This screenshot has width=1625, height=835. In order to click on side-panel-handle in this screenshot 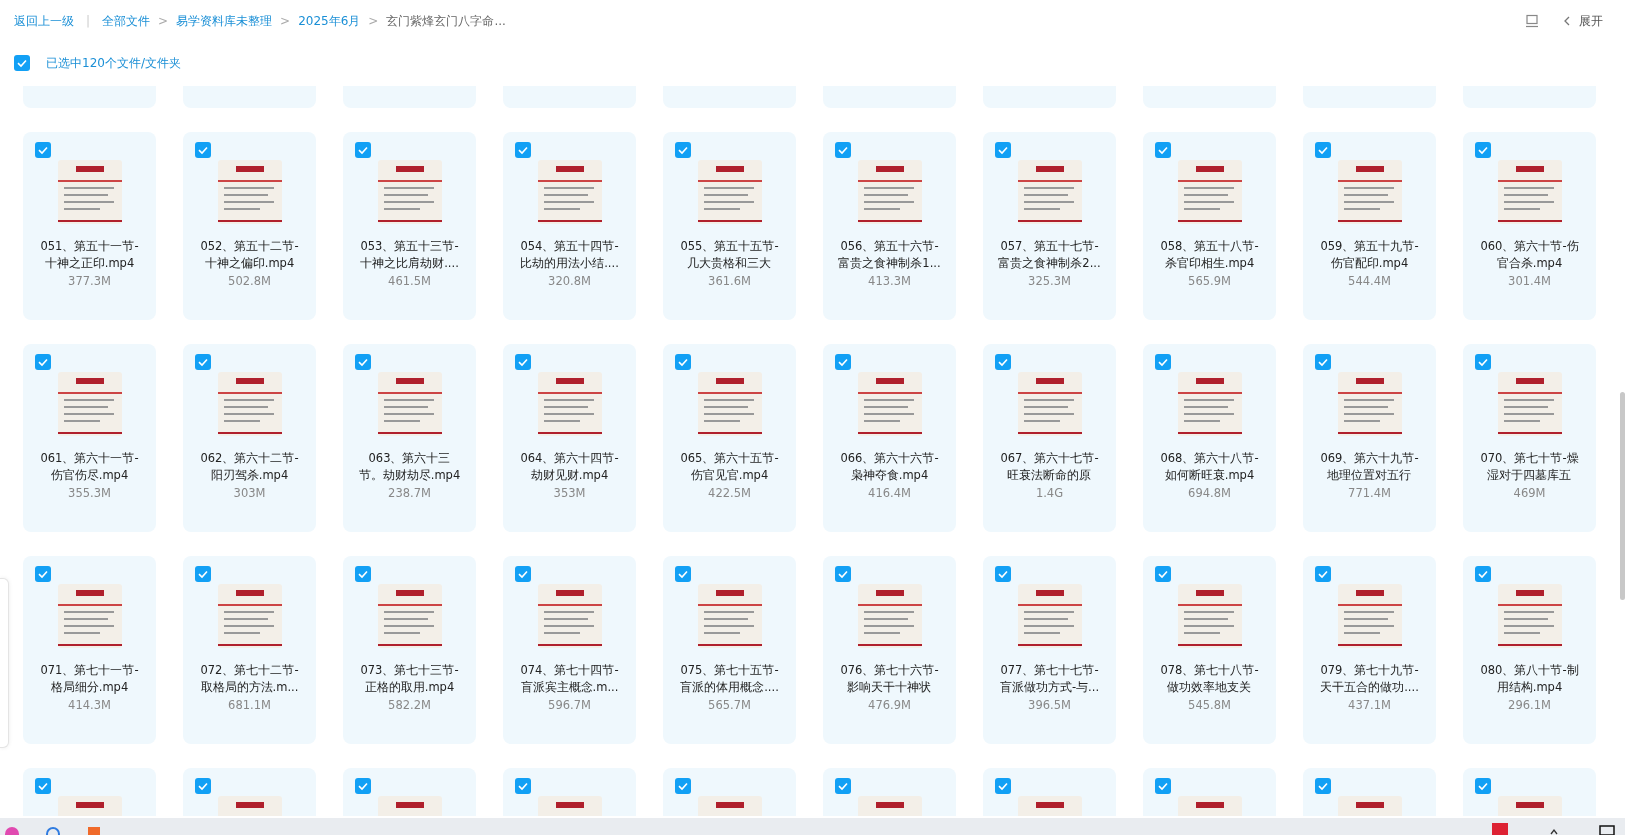, I will do `click(4, 663)`.